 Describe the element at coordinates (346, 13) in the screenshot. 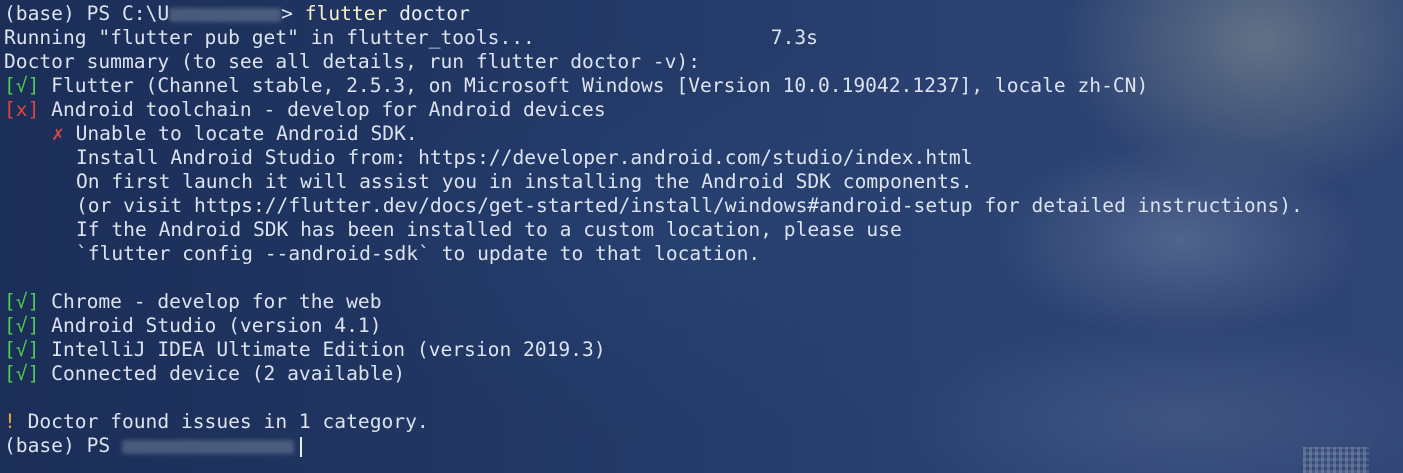

I see `command-name: flutter` at that location.